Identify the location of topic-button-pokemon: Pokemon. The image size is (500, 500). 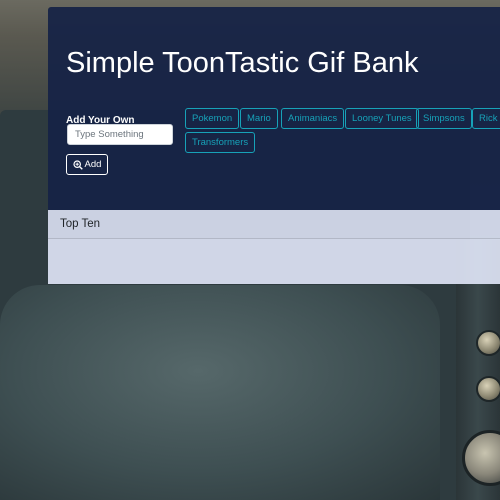
(212, 118).